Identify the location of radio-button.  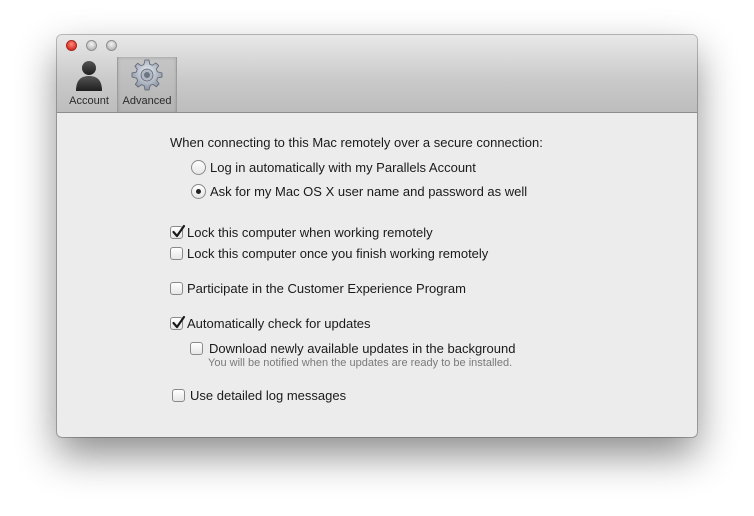
(198, 167).